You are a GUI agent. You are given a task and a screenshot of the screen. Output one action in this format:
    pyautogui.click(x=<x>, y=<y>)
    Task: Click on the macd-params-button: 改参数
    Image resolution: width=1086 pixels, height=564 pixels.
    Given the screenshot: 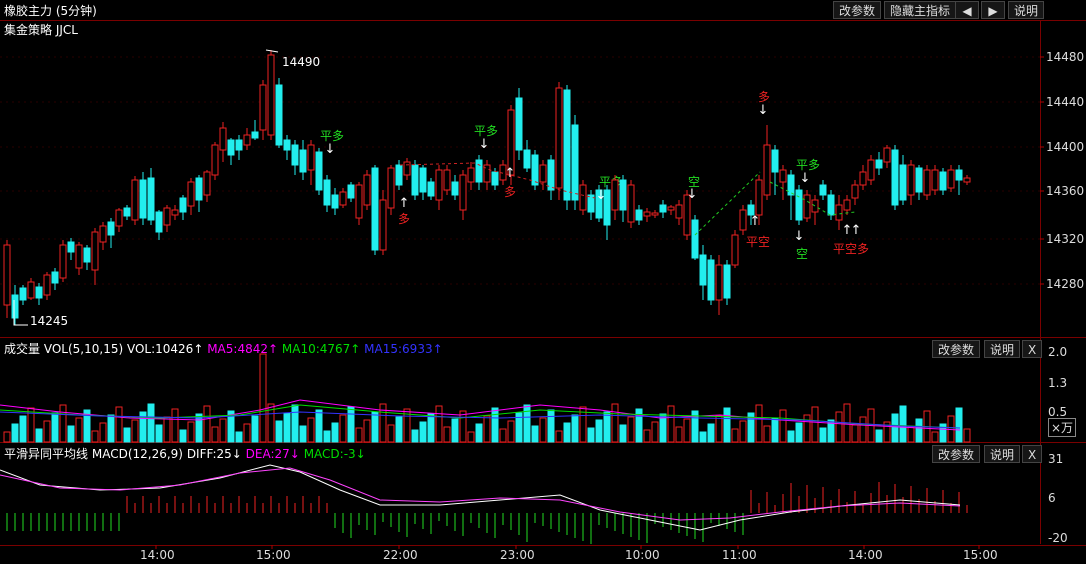 What is the action you would take?
    pyautogui.click(x=956, y=454)
    